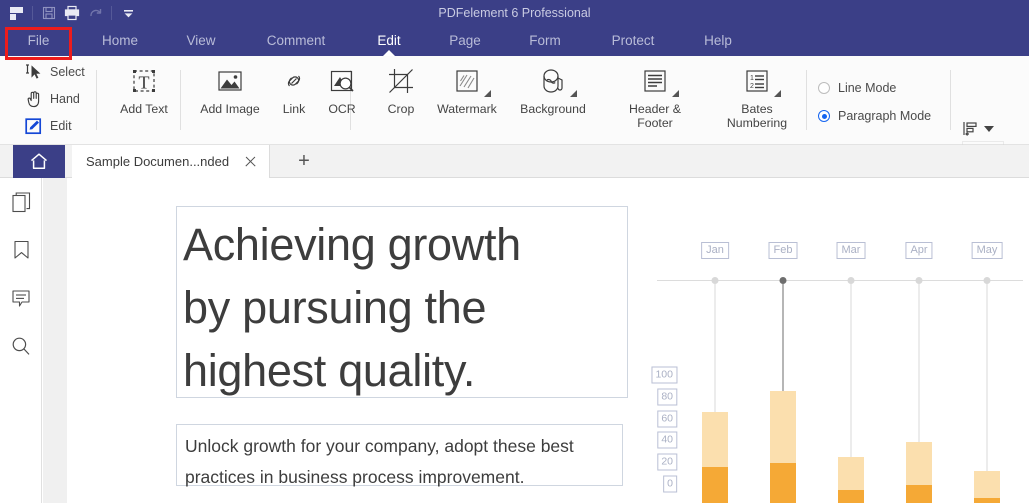 The height and width of the screenshot is (503, 1029). I want to click on crop-icon, so click(401, 81).